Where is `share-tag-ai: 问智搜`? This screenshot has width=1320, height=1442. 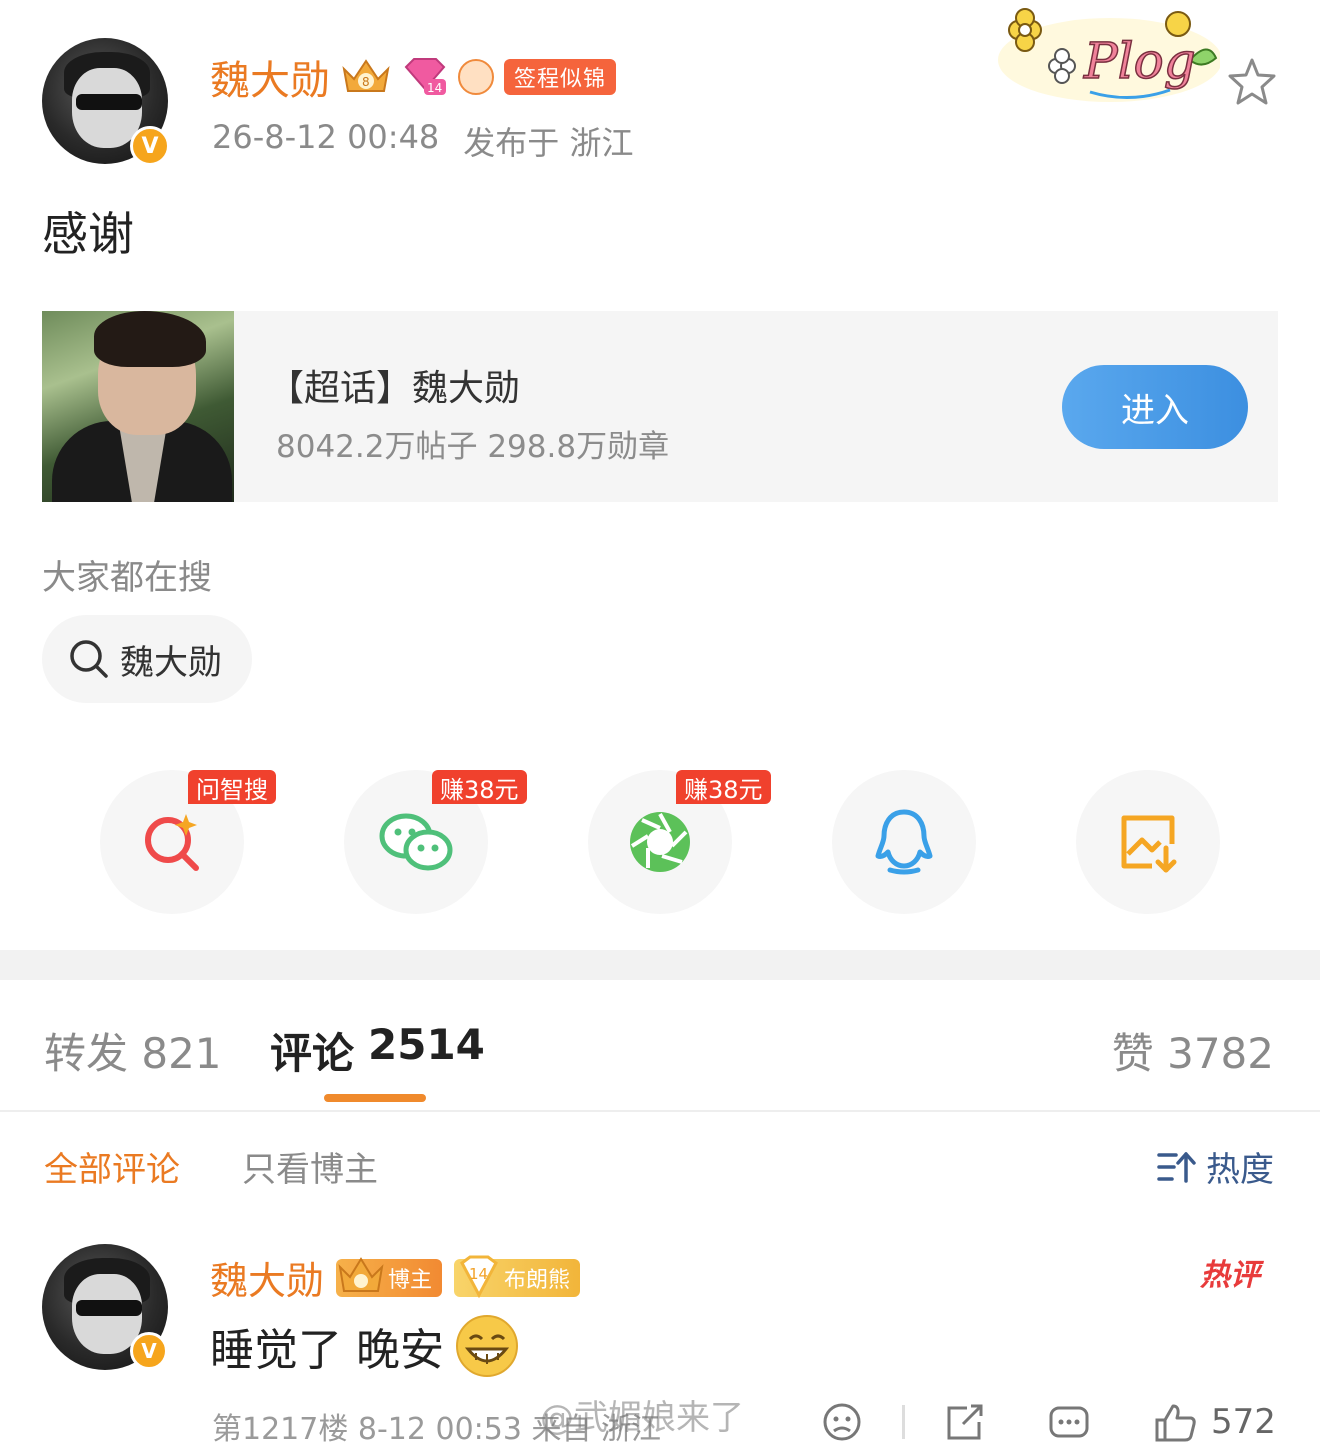 share-tag-ai: 问智搜 is located at coordinates (232, 787).